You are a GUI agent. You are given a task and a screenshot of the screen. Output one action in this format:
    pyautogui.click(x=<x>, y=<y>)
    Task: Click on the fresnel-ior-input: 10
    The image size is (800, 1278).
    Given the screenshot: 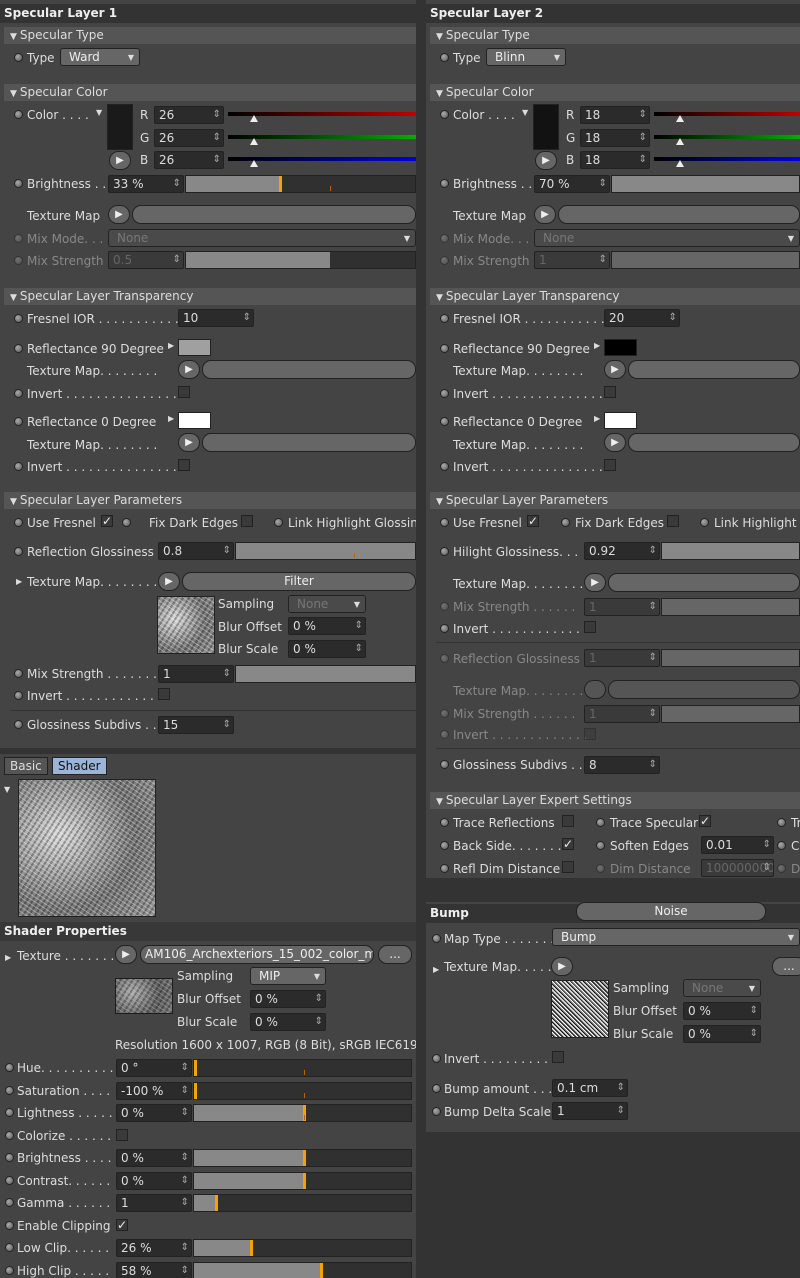 What is the action you would take?
    pyautogui.click(x=216, y=318)
    